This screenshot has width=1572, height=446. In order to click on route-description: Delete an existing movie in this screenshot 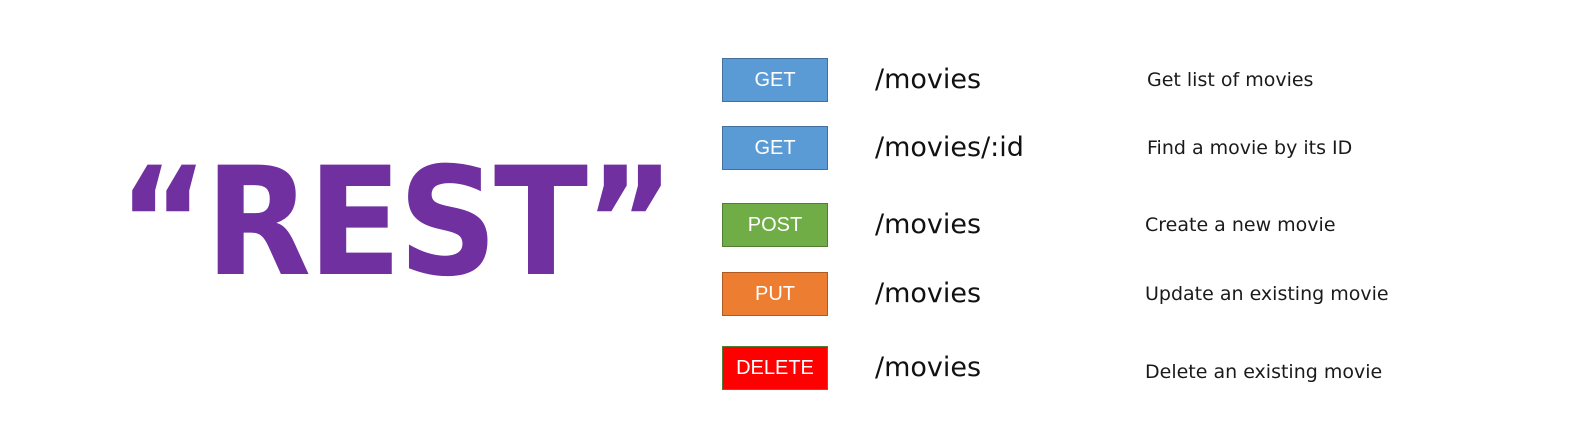, I will do `click(1264, 372)`.